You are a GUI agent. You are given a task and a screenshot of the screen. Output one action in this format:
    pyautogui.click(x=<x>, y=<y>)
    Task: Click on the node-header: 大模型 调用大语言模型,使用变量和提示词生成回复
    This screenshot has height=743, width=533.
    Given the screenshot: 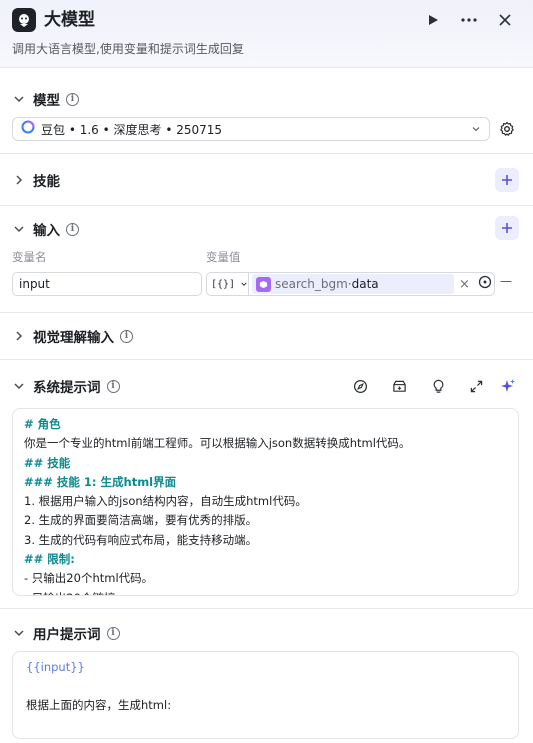 What is the action you would take?
    pyautogui.click(x=266, y=34)
    